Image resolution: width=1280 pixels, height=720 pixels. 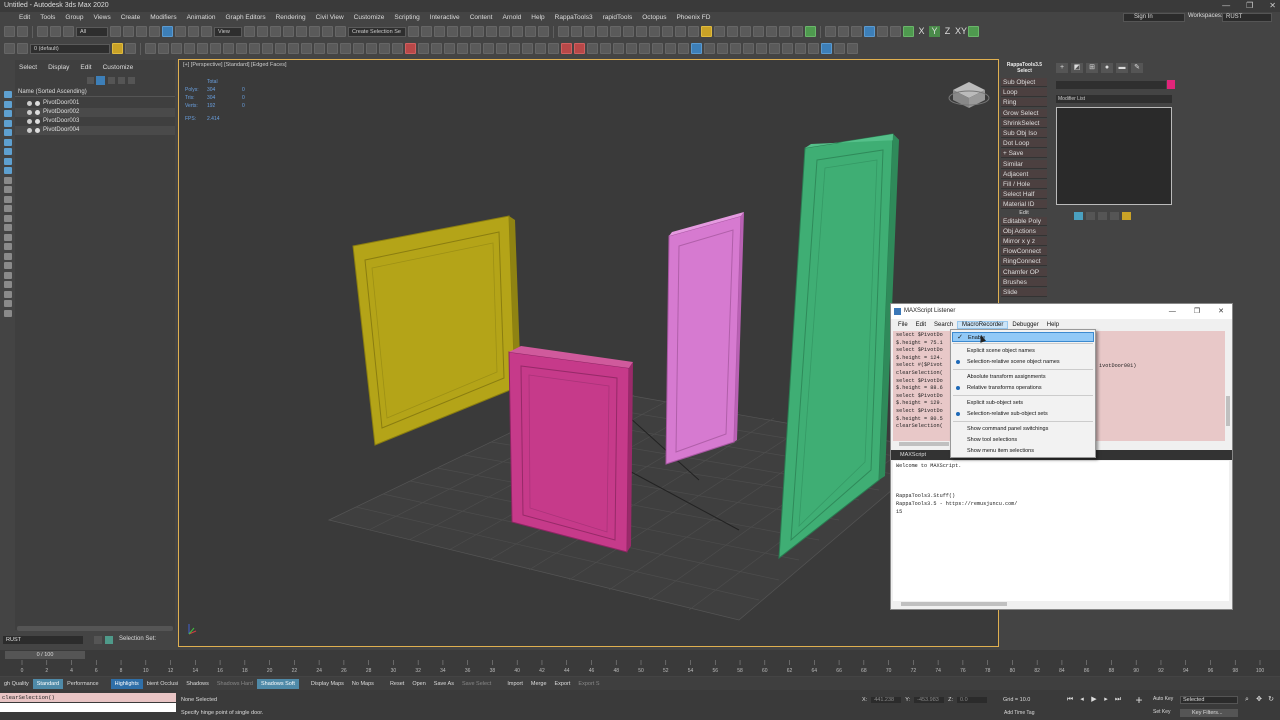 I want to click on remove-modifier-icon, so click(x=1114, y=216).